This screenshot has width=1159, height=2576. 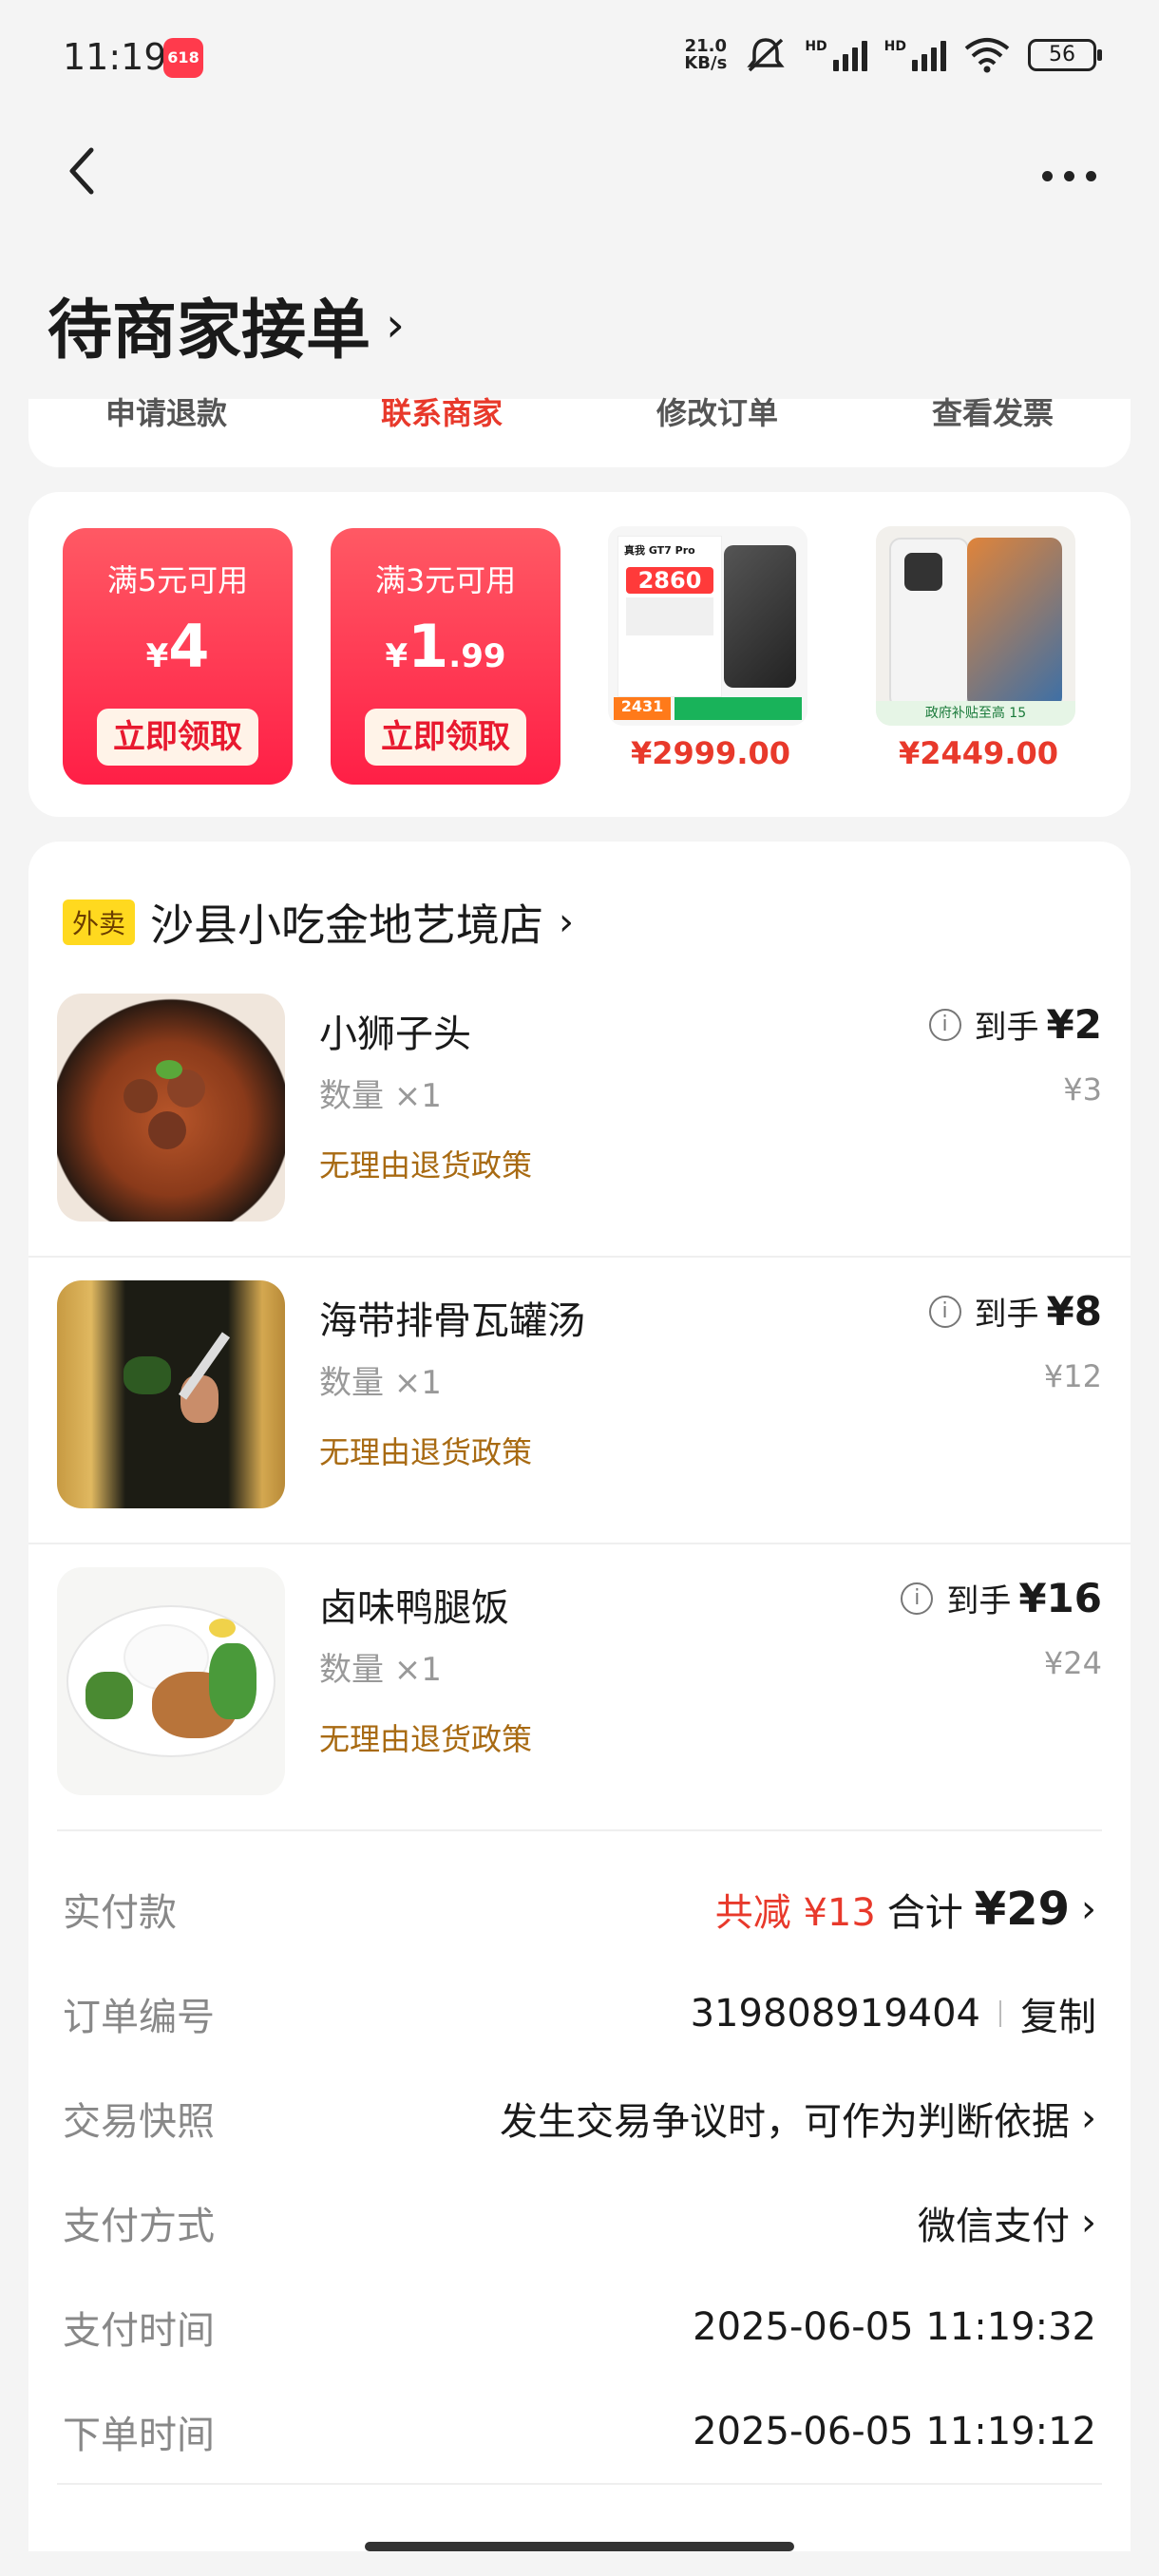 I want to click on original-price: ¥24, so click(x=1072, y=1663).